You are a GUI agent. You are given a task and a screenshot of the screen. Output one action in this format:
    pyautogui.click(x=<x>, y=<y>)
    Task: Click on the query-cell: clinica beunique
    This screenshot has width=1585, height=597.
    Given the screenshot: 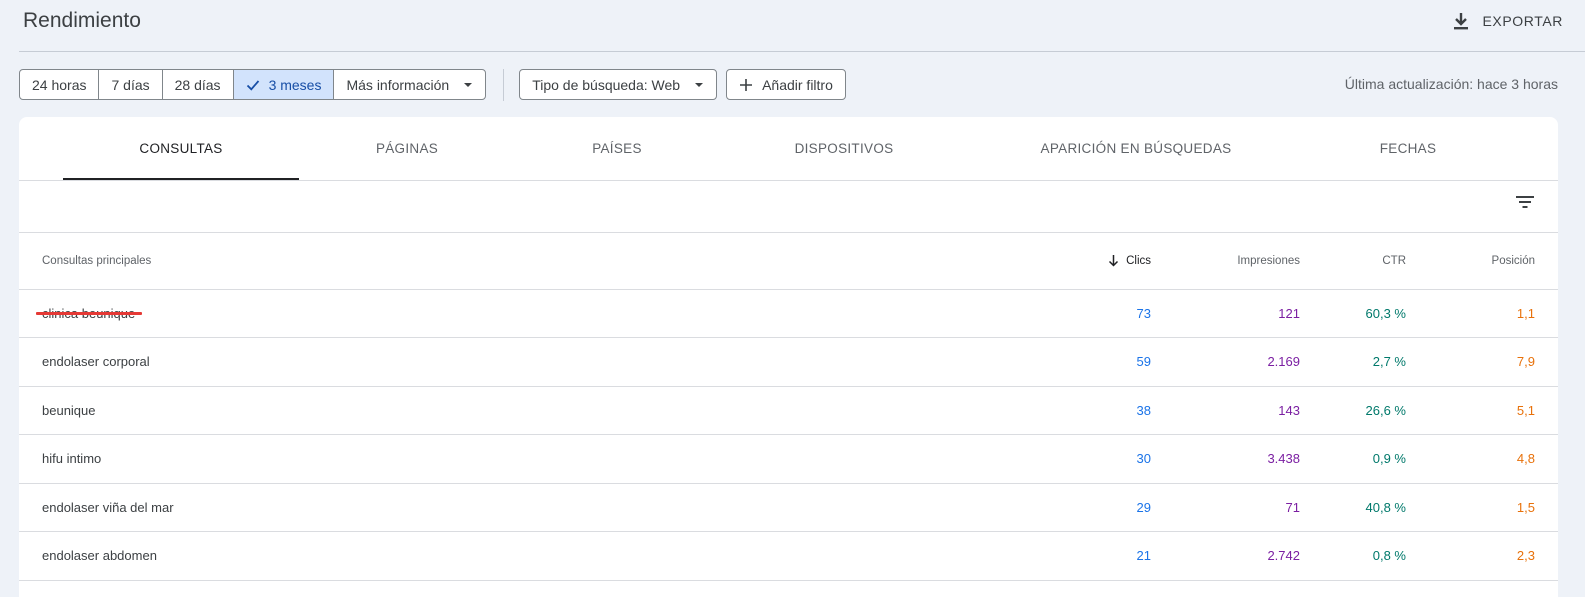 What is the action you would take?
    pyautogui.click(x=89, y=313)
    